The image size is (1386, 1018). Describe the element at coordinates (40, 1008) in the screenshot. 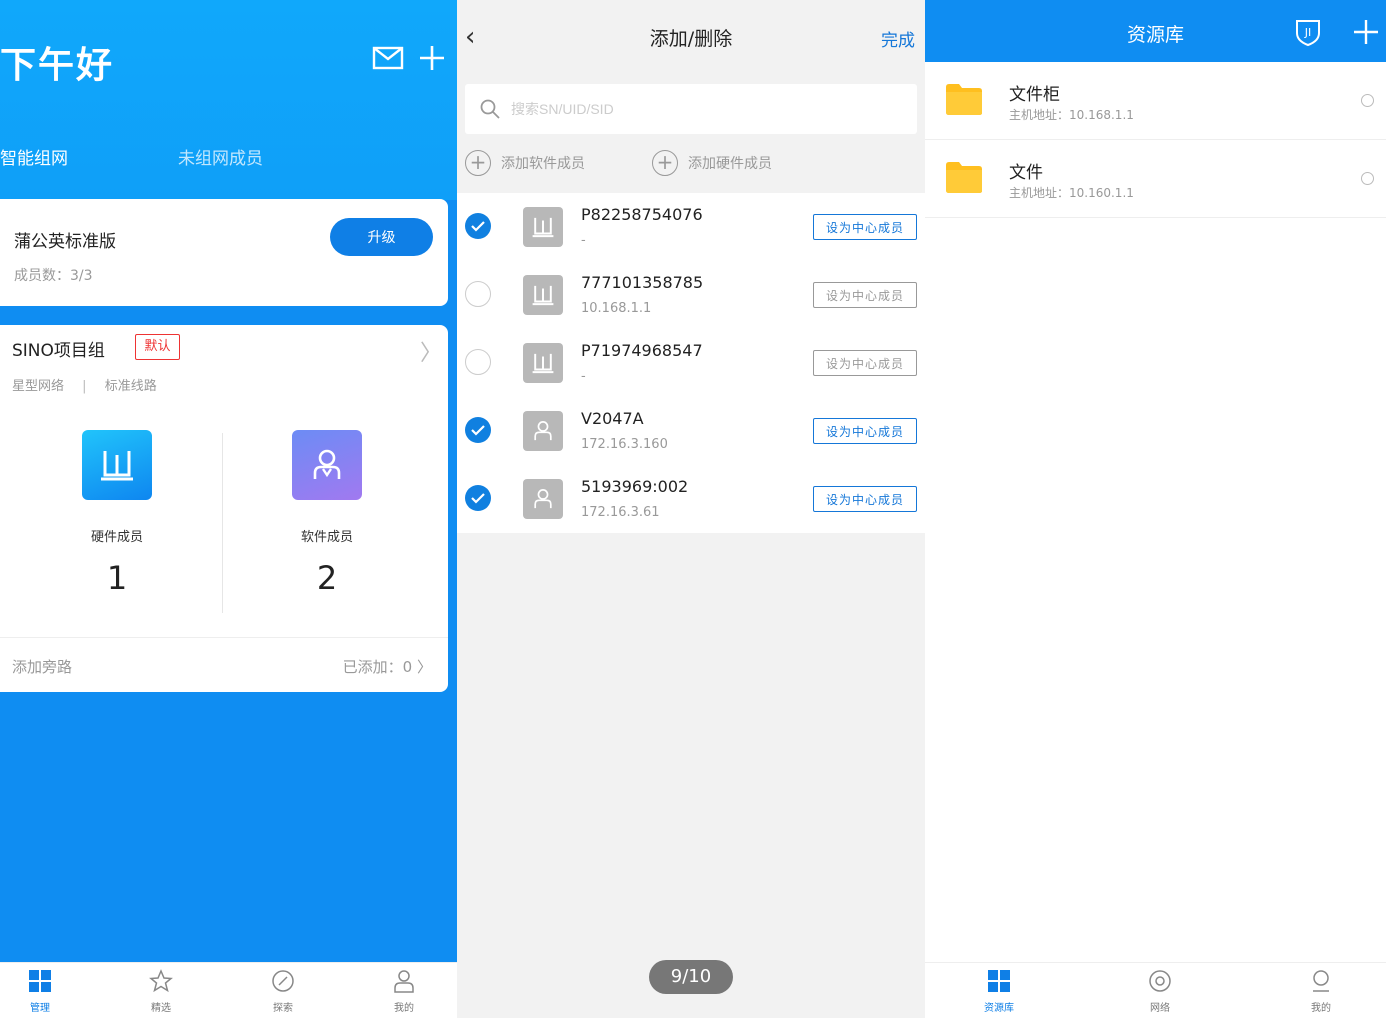

I see `tabbar-label: 管理` at that location.